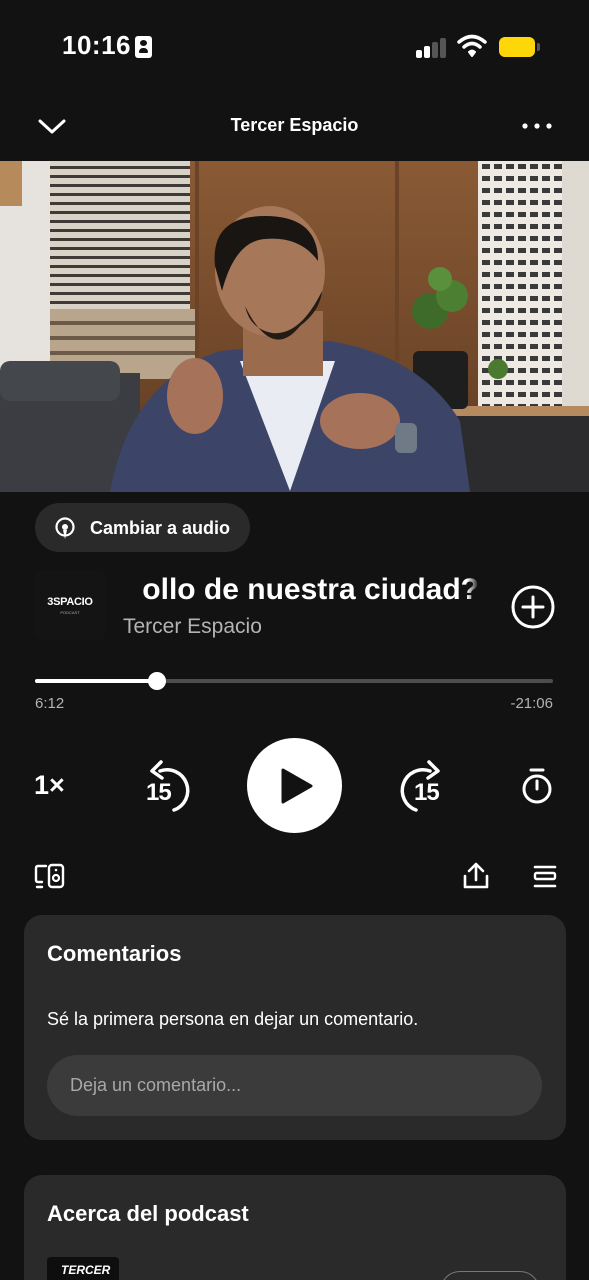 Image resolution: width=589 pixels, height=1280 pixels. What do you see at coordinates (537, 126) in the screenshot?
I see `more-icon` at bounding box center [537, 126].